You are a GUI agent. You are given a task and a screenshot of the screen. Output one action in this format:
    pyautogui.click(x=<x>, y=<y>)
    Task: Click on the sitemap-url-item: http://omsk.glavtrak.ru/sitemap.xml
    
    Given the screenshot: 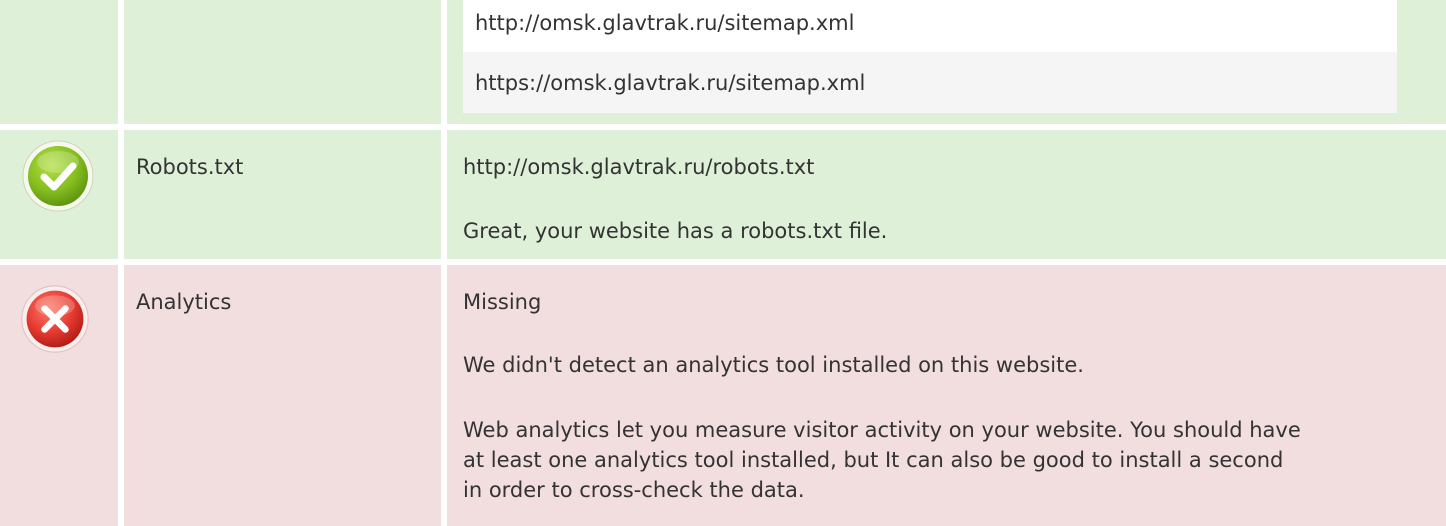 What is the action you would take?
    pyautogui.click(x=930, y=26)
    